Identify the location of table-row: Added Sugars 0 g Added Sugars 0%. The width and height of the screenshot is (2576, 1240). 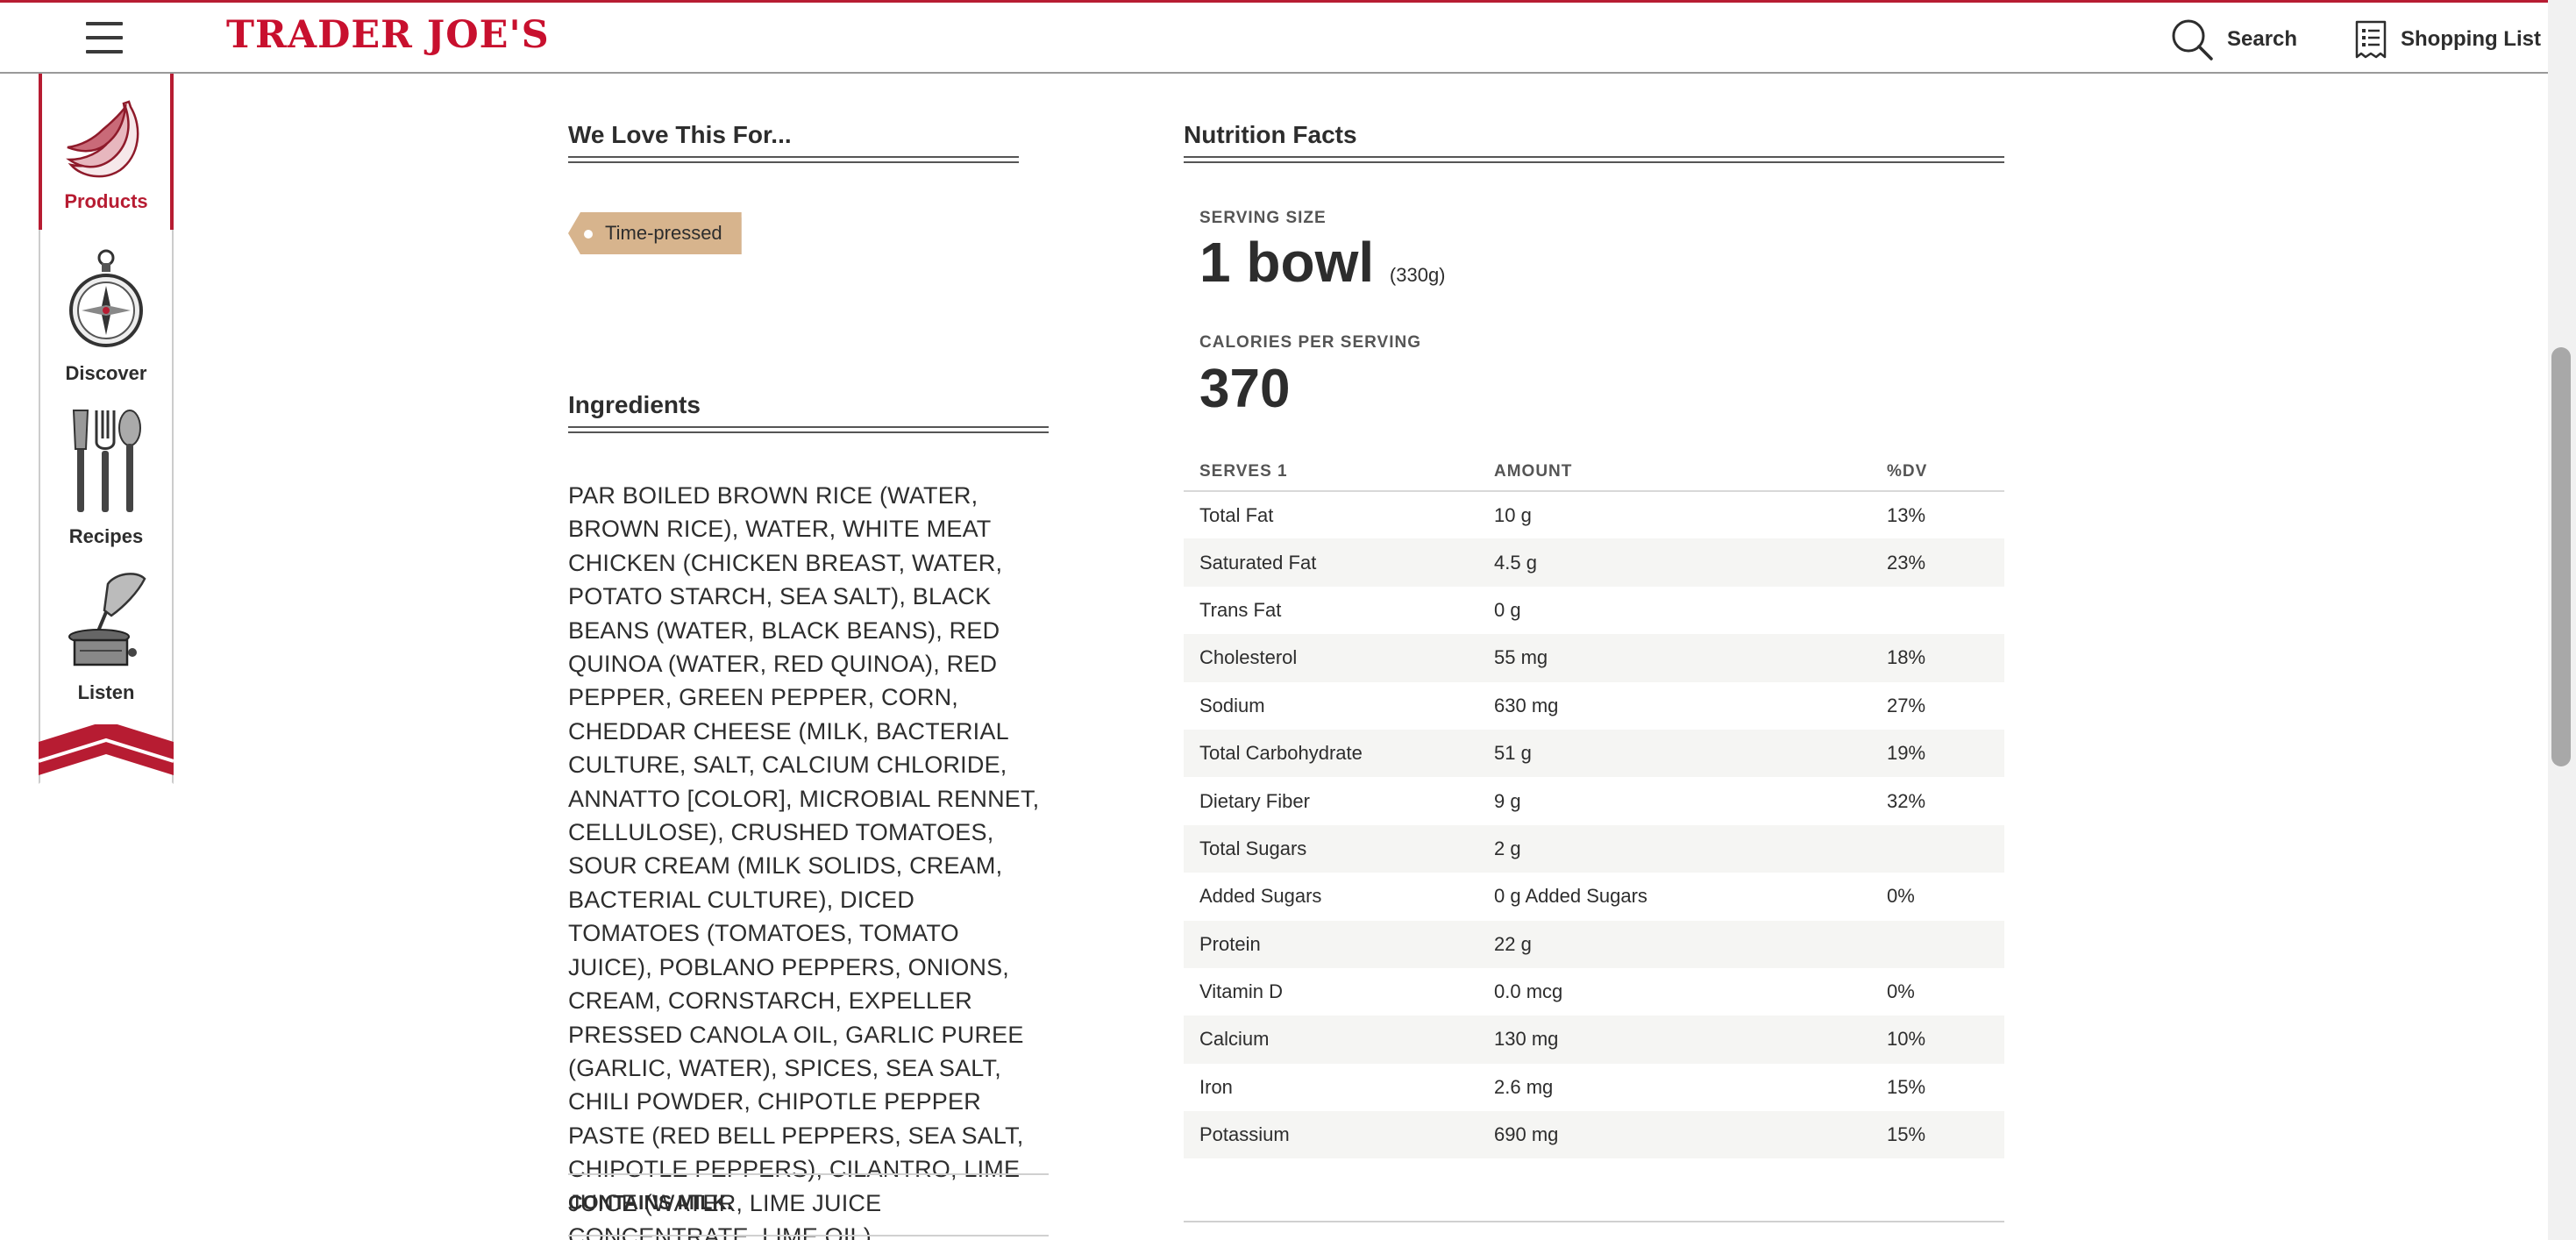
(1594, 896).